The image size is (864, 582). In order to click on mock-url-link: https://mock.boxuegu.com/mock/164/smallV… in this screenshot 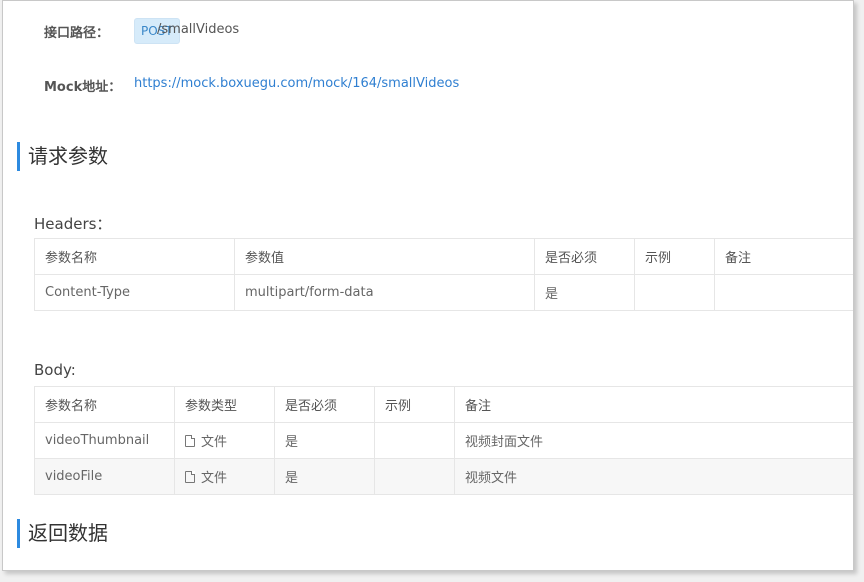, I will do `click(296, 83)`.